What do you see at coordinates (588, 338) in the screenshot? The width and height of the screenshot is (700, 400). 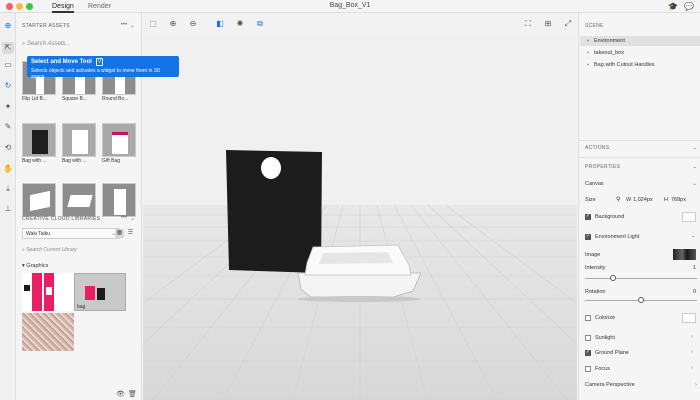 I see `sunlight-checkbox` at bounding box center [588, 338].